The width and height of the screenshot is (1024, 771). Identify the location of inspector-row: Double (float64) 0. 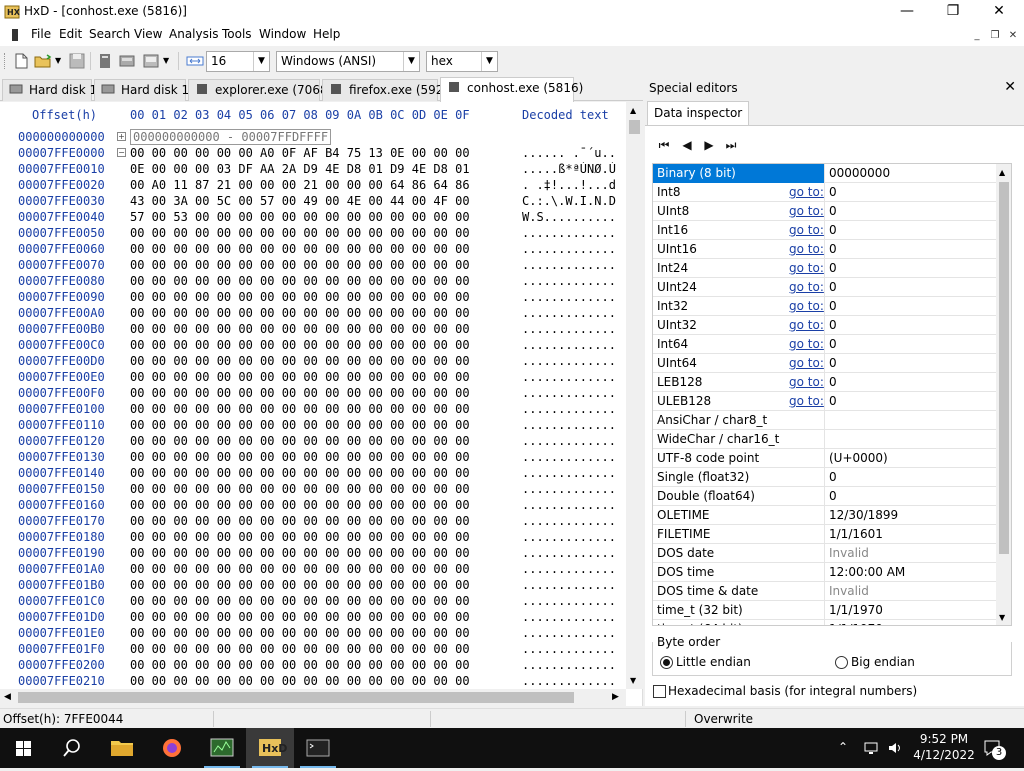
(824, 496).